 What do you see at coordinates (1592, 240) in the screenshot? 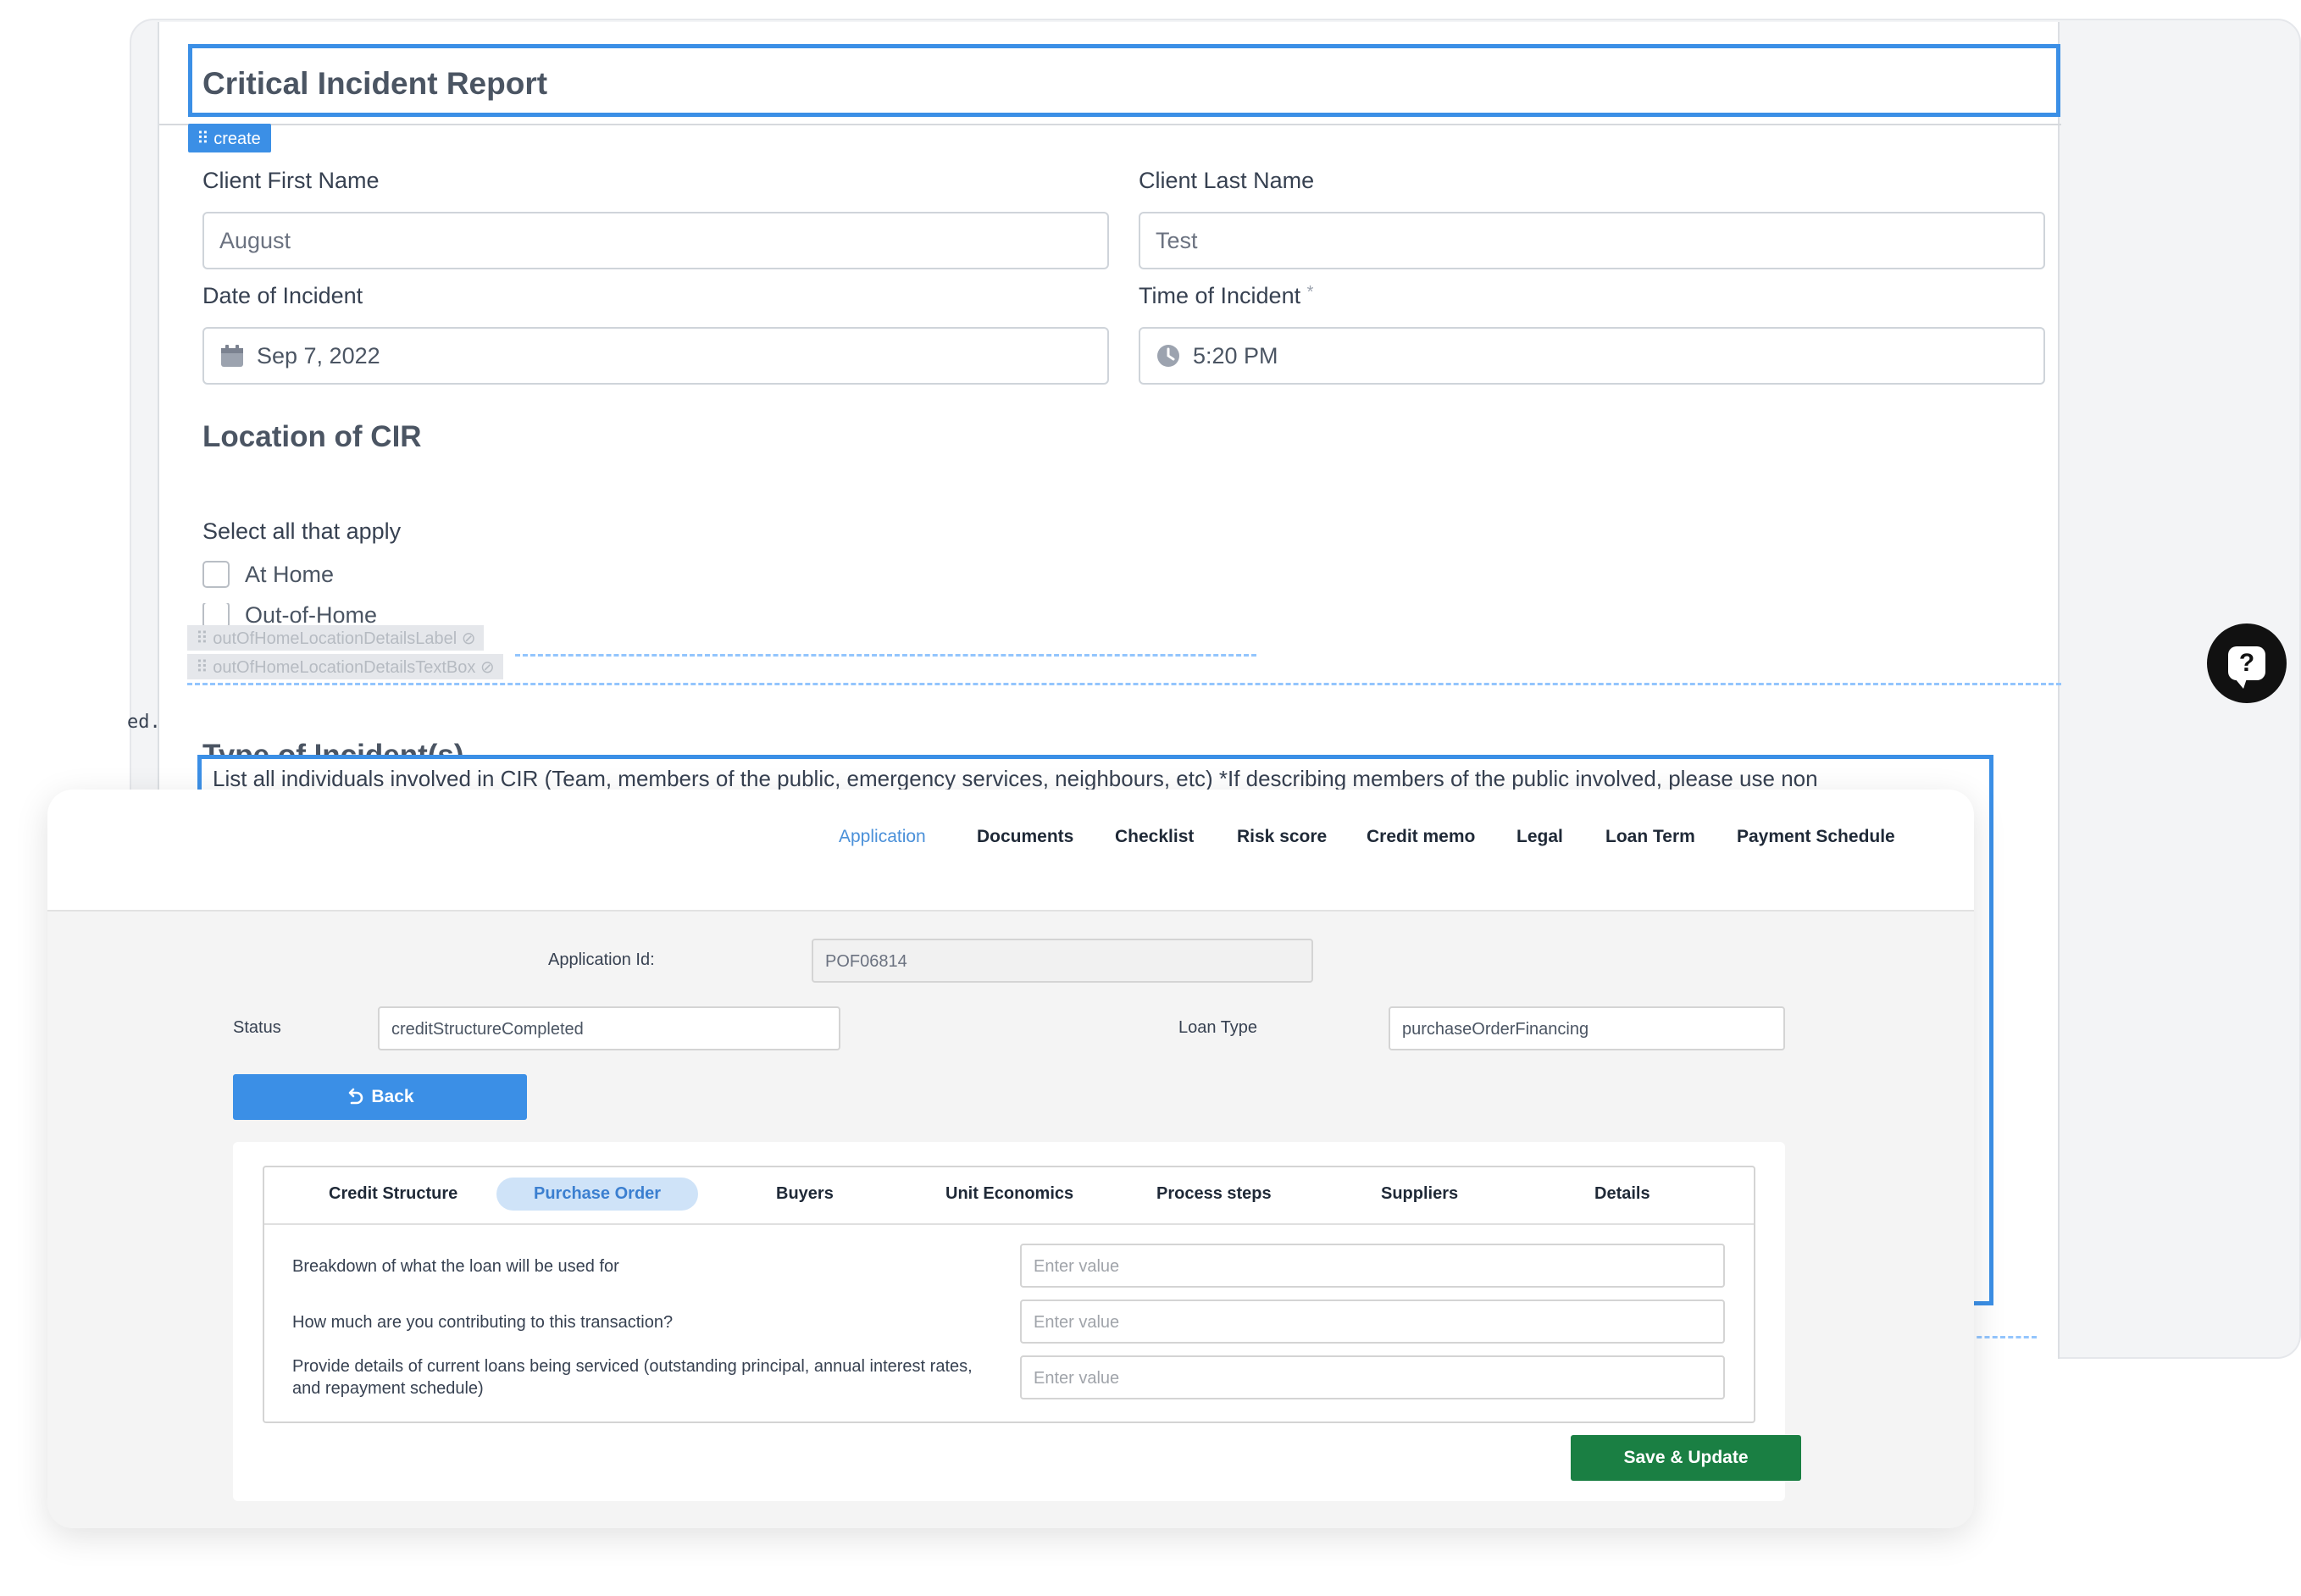
I see `last-name-field: Test` at bounding box center [1592, 240].